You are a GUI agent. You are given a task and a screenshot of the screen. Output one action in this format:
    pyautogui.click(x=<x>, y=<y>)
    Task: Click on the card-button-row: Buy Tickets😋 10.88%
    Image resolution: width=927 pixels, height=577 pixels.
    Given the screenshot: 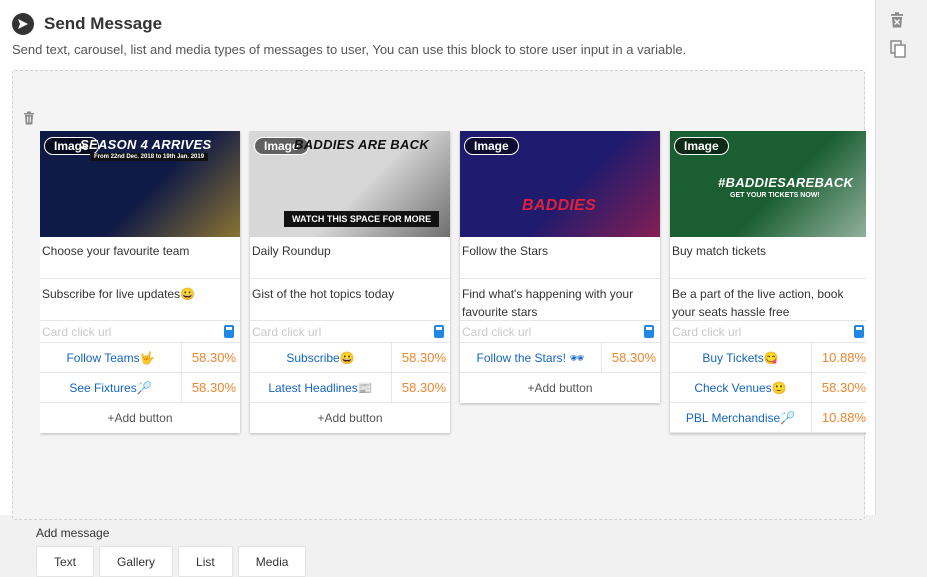 What is the action you would take?
    pyautogui.click(x=768, y=358)
    